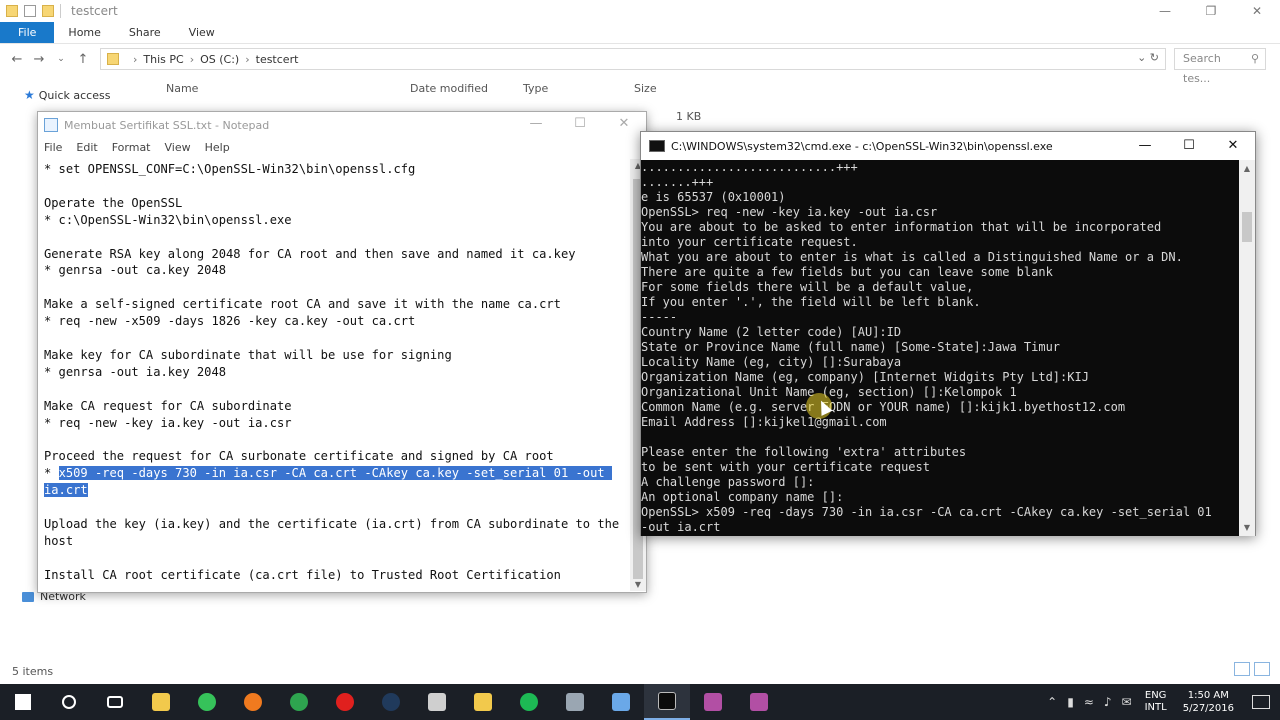 Image resolution: width=1280 pixels, height=720 pixels. What do you see at coordinates (689, 116) in the screenshot?
I see `file-size: 1 KB` at bounding box center [689, 116].